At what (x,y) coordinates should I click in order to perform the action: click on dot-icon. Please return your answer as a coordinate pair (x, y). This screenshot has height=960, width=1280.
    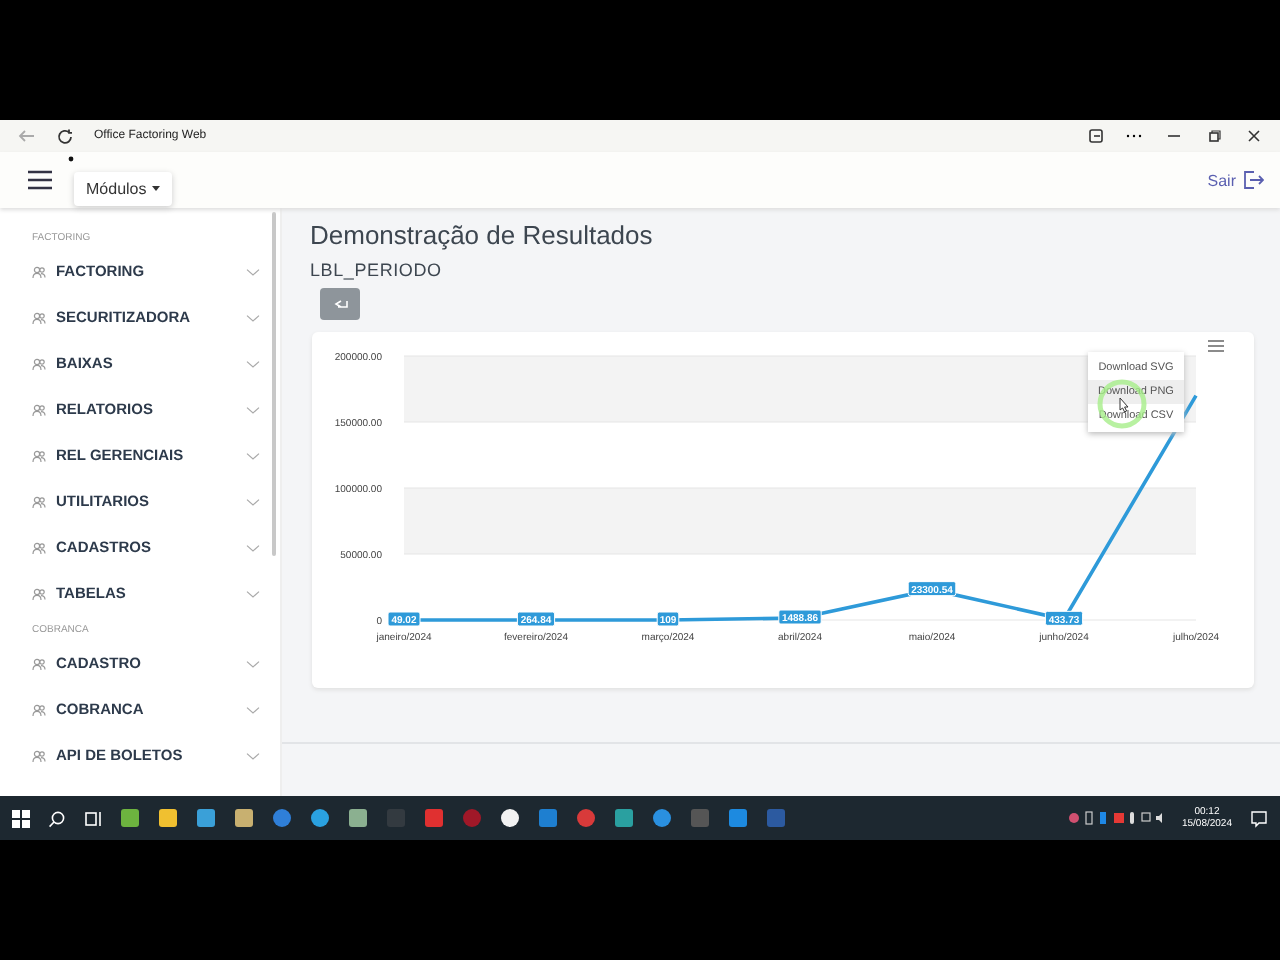
    Looking at the image, I should click on (71, 159).